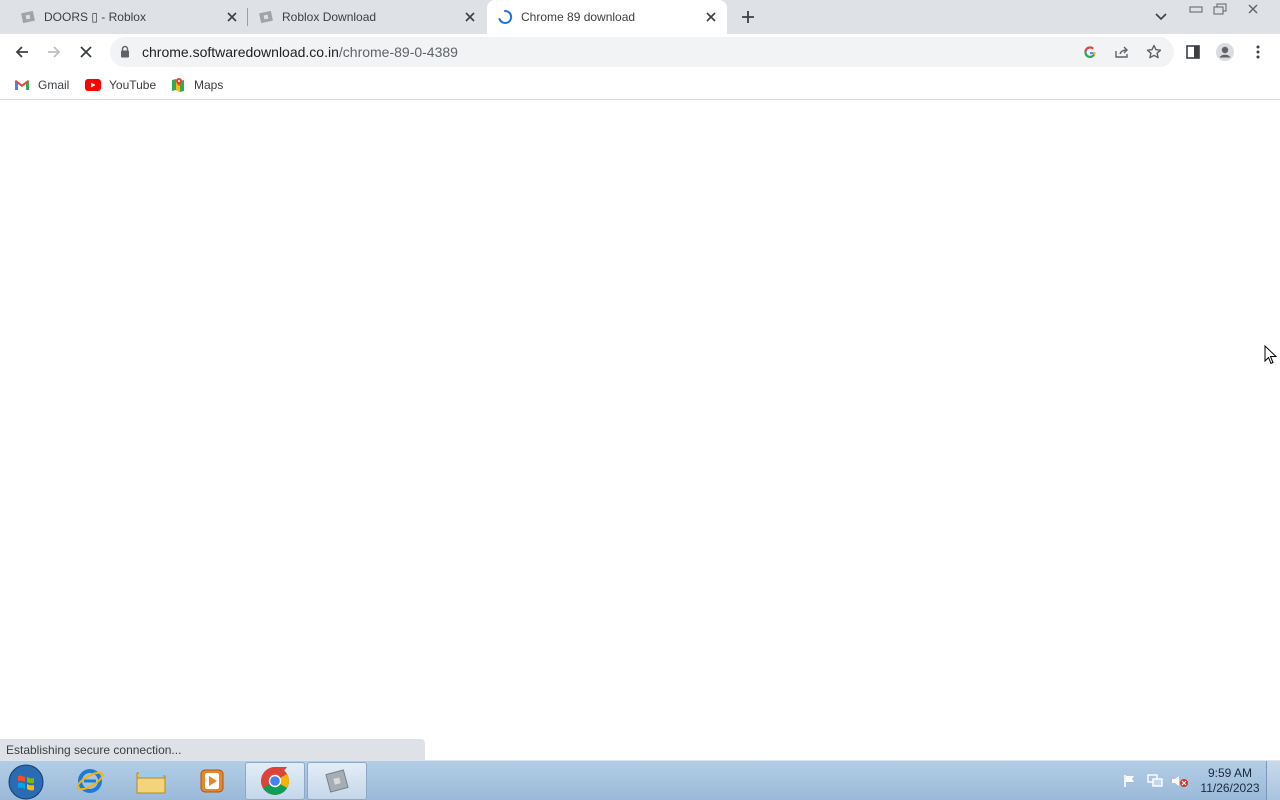  Describe the element at coordinates (640, 780) in the screenshot. I see `windows-taskbar: 9:59 AM 11/26/2023` at that location.